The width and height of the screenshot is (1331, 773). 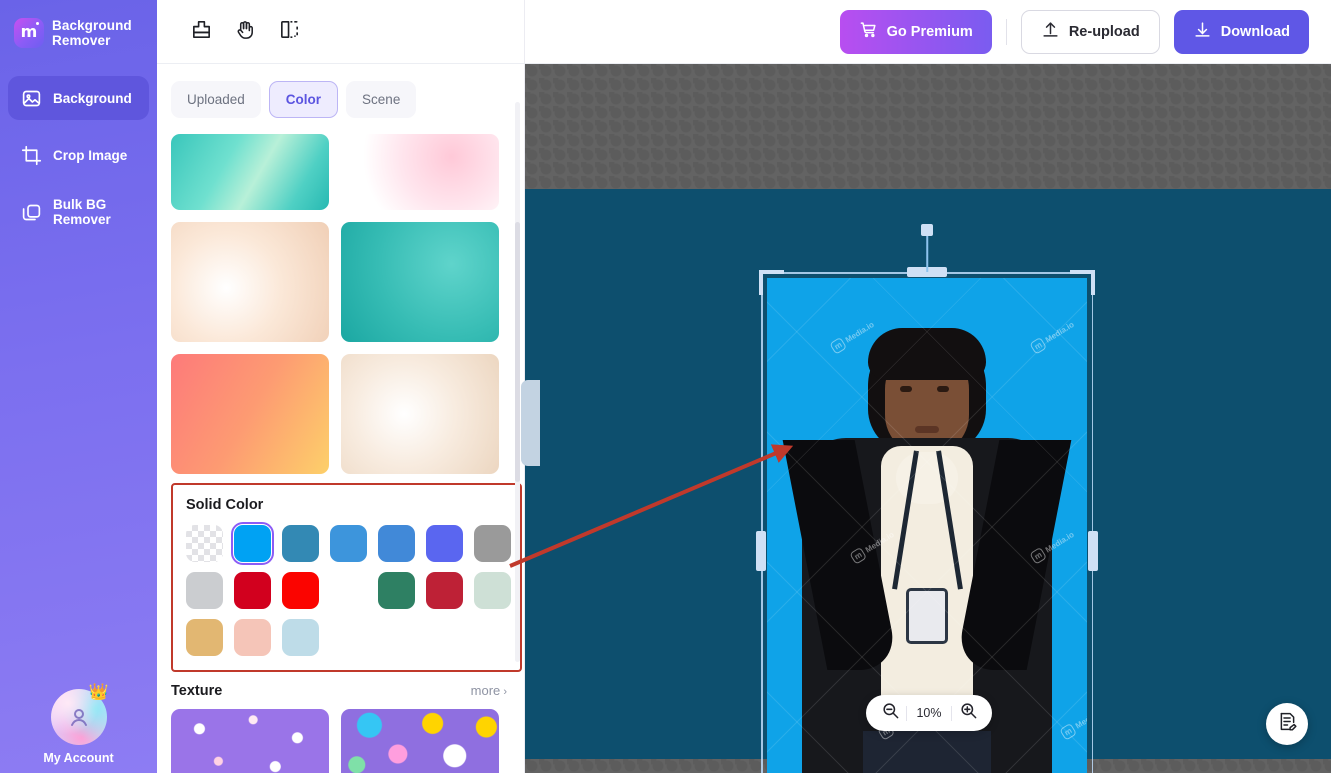 I want to click on background-thumbnail-sunset-gradient, so click(x=250, y=414).